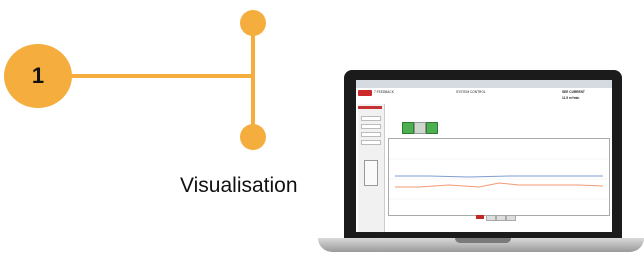 The image size is (644, 260). What do you see at coordinates (38, 76) in the screenshot?
I see `step-badge: 1` at bounding box center [38, 76].